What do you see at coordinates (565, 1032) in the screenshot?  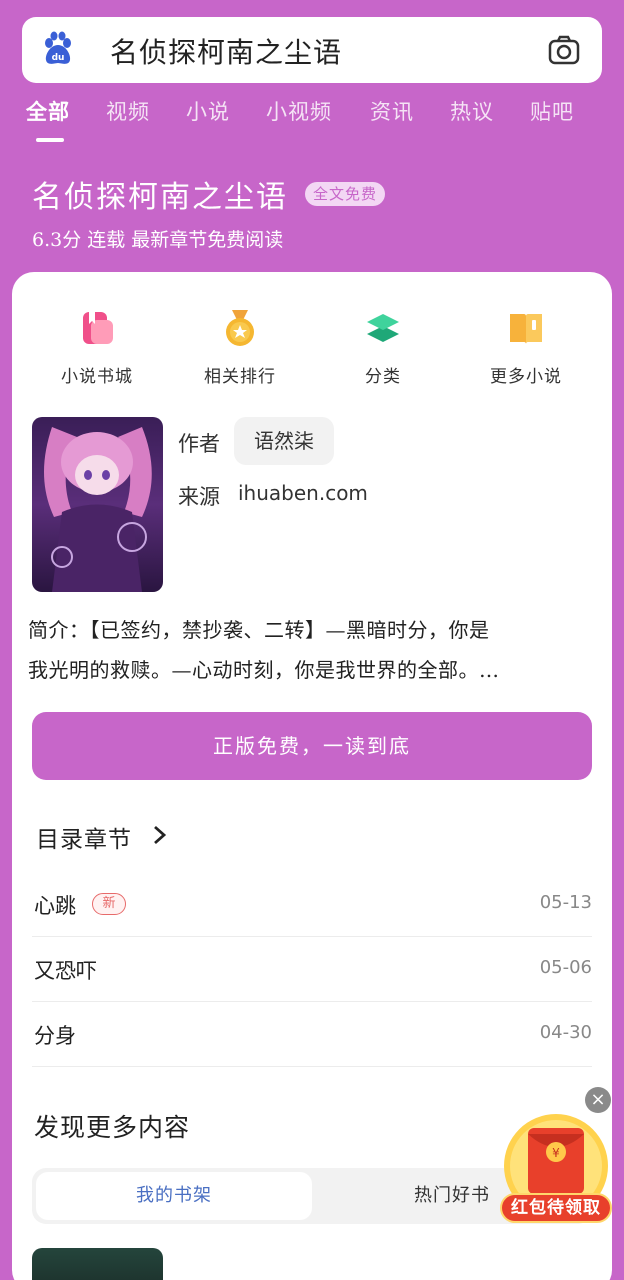 I see `chapter-date: 04-30` at bounding box center [565, 1032].